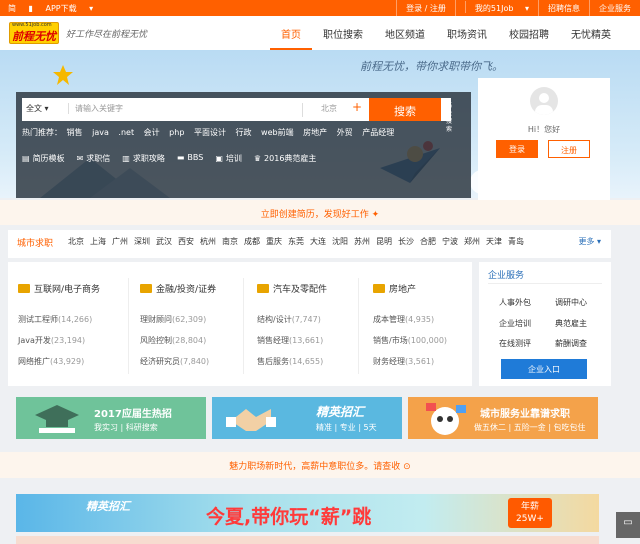  Describe the element at coordinates (405, 109) in the screenshot. I see `search-button: 搜索` at that location.